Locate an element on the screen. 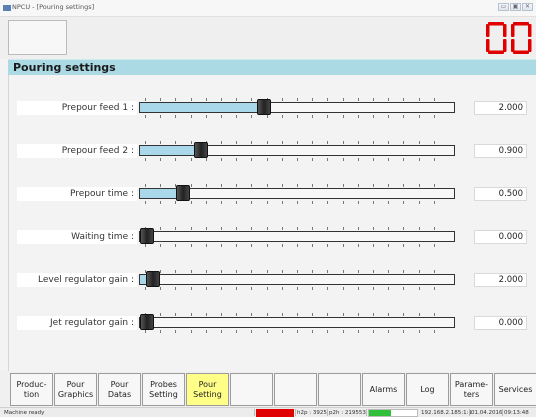  status-message: Machine ready is located at coordinates (24, 413).